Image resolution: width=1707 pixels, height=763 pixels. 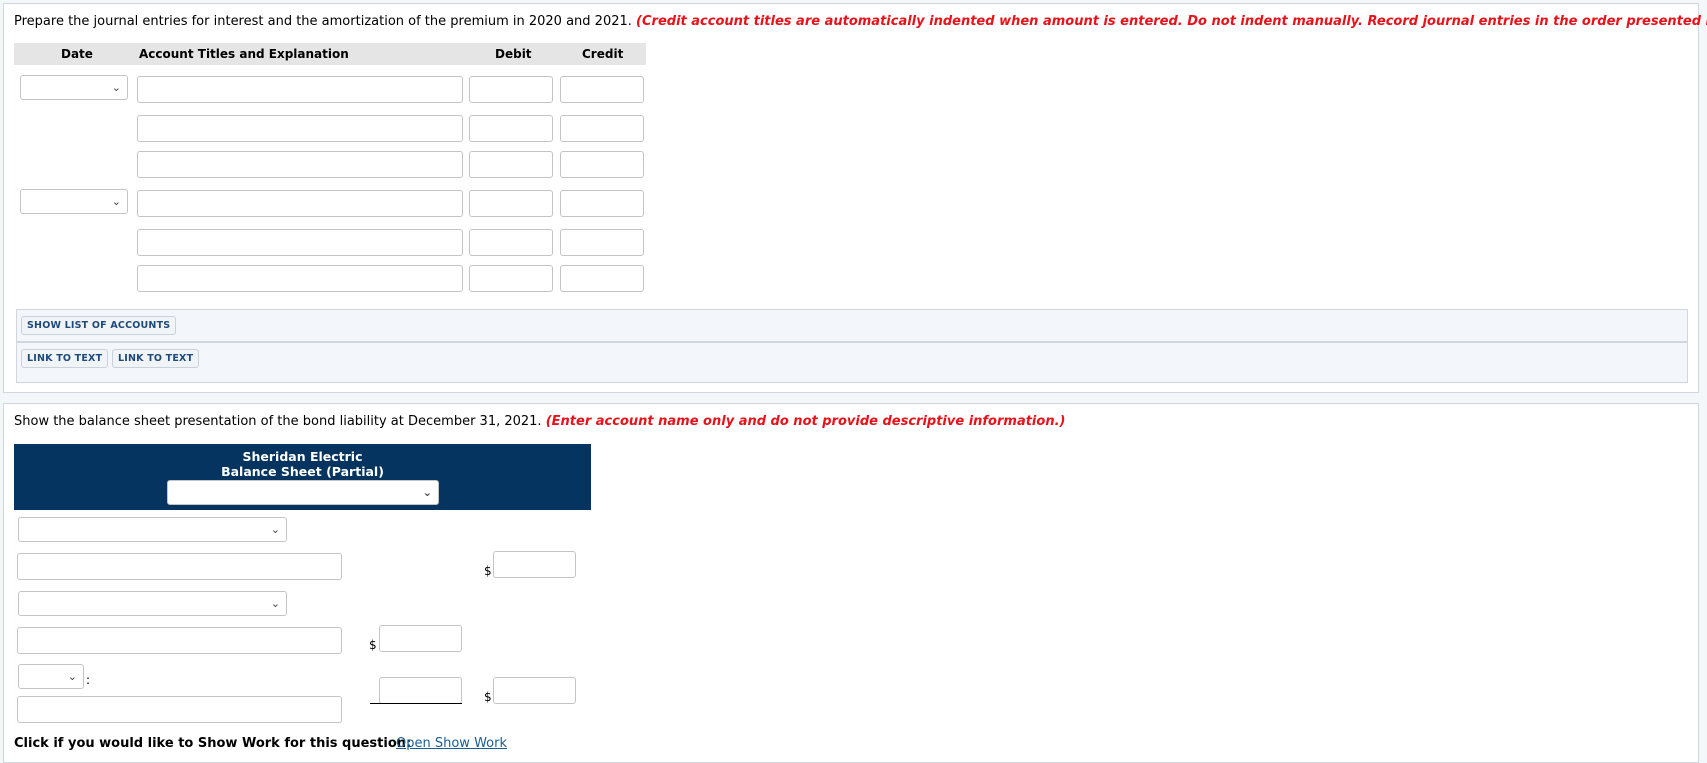 What do you see at coordinates (302, 471) in the screenshot?
I see `statement-title: Balance Sheet (Partial)` at bounding box center [302, 471].